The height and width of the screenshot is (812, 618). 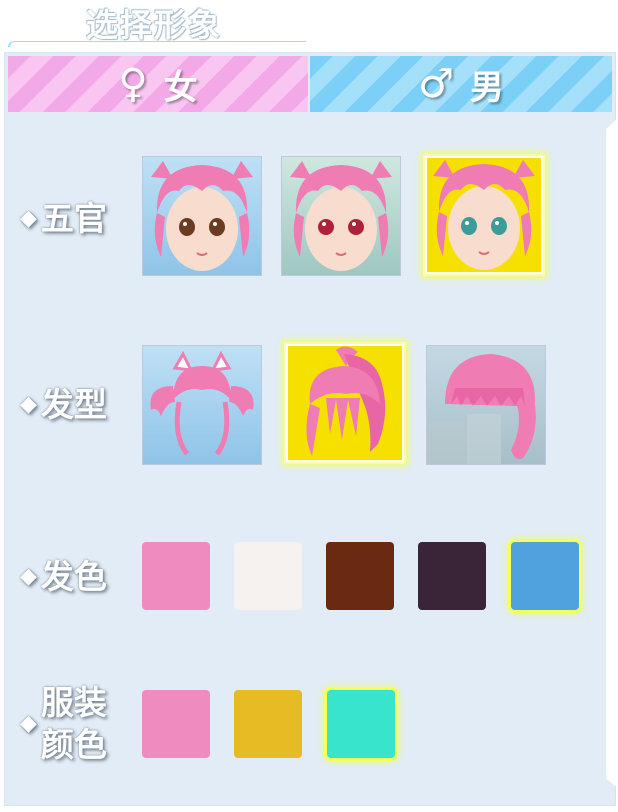 What do you see at coordinates (180, 87) in the screenshot?
I see `tab-female-label: 女` at bounding box center [180, 87].